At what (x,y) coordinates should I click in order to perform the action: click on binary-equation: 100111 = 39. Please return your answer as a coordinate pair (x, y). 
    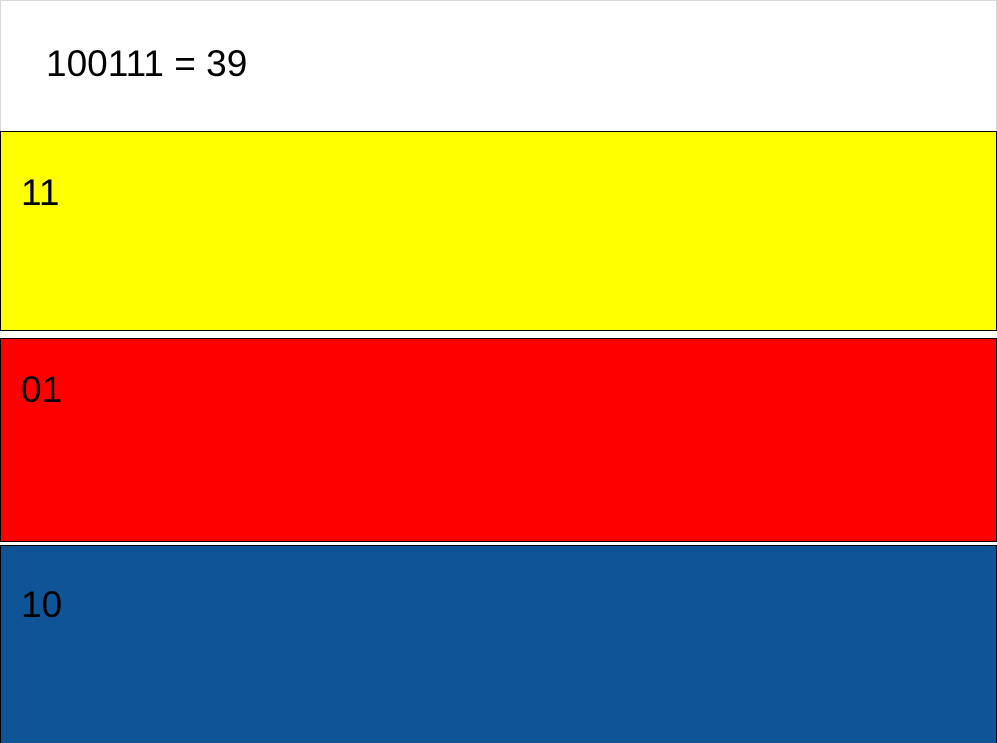
    Looking at the image, I should click on (147, 63).